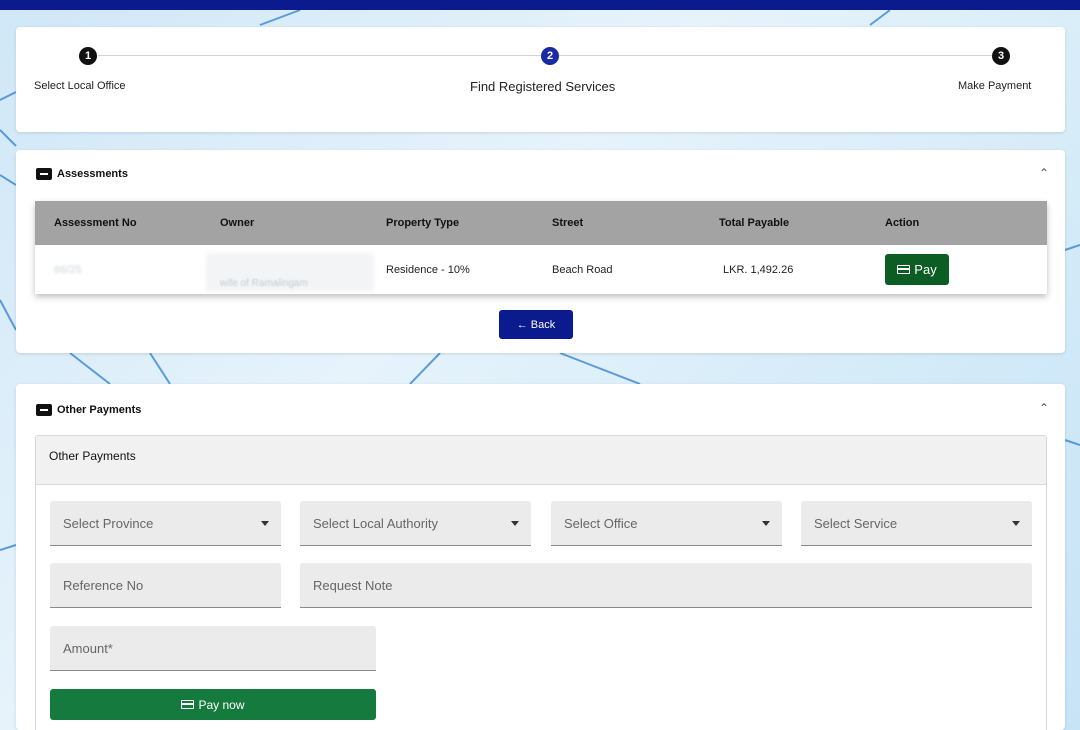 Image resolution: width=1080 pixels, height=730 pixels. I want to click on form-title: Other Payments, so click(92, 456).